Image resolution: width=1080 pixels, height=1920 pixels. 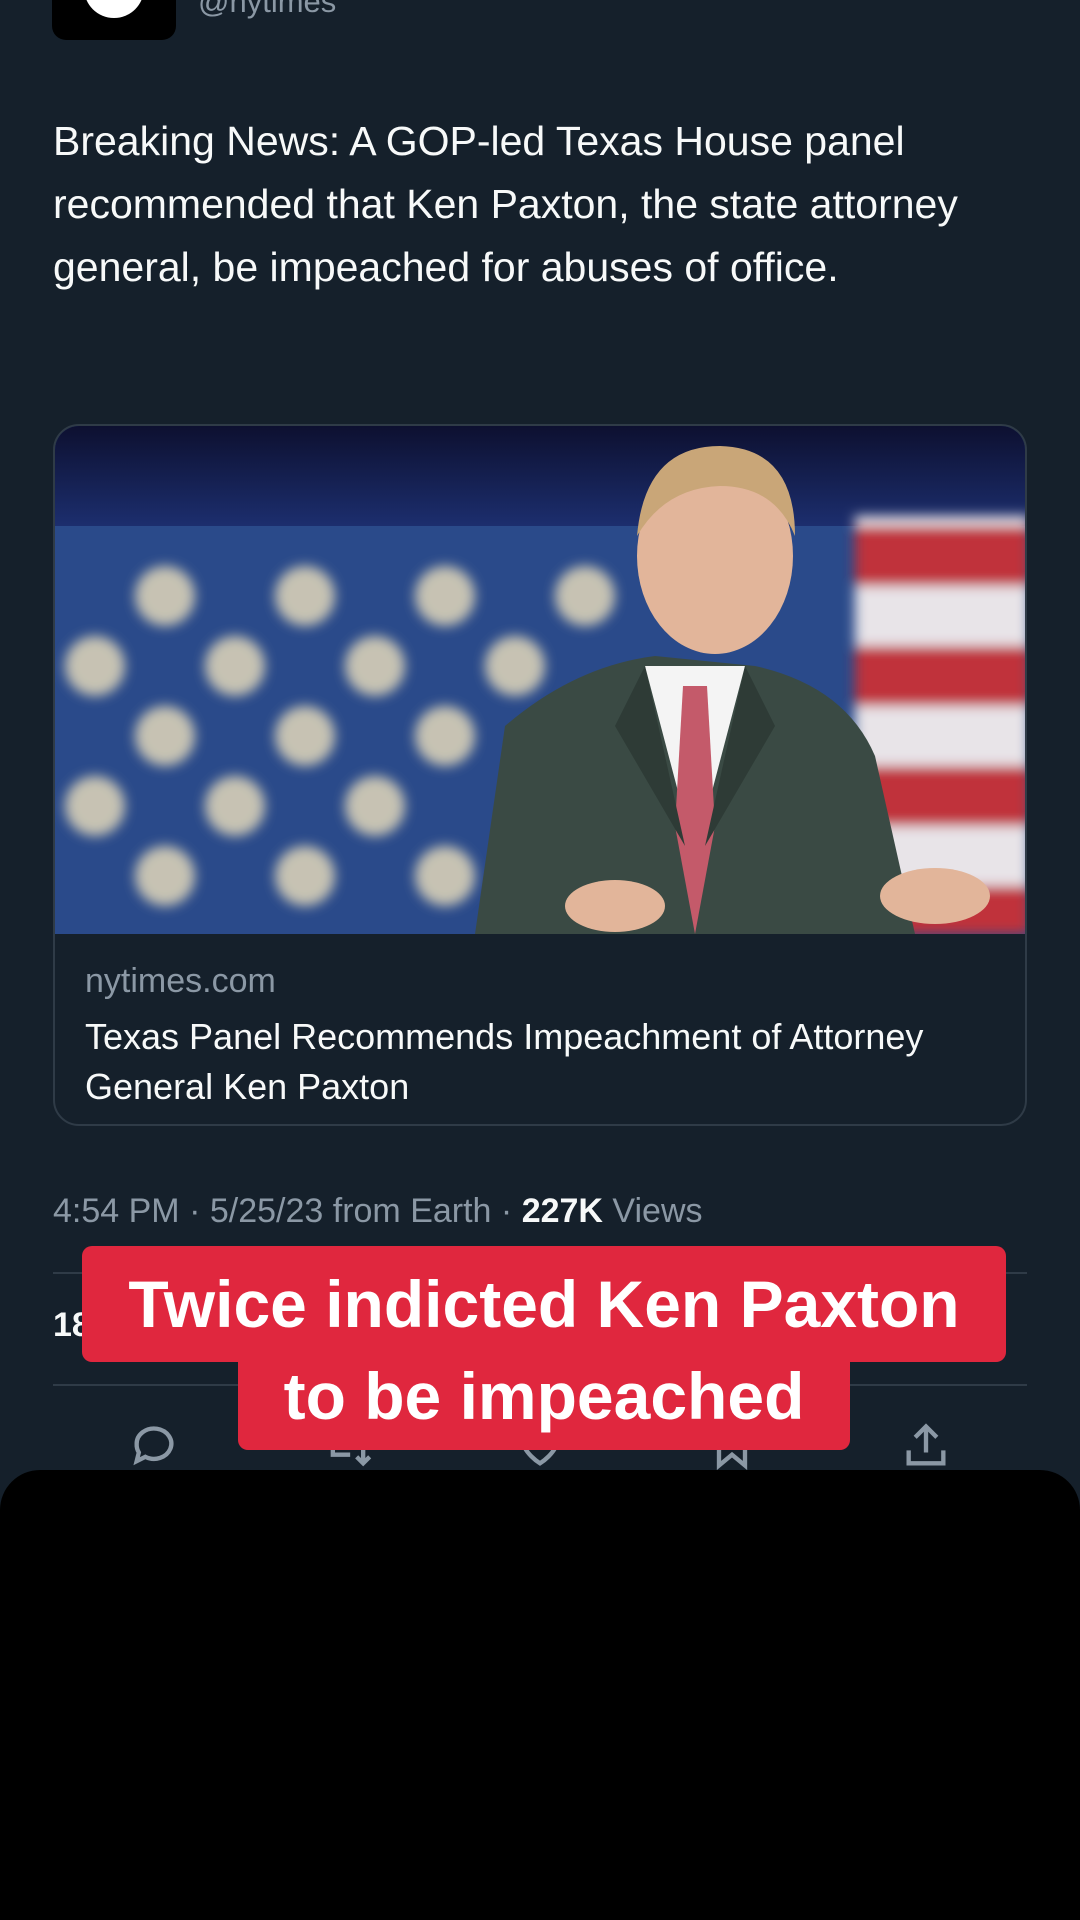 I want to click on share-icon, so click(x=926, y=1446).